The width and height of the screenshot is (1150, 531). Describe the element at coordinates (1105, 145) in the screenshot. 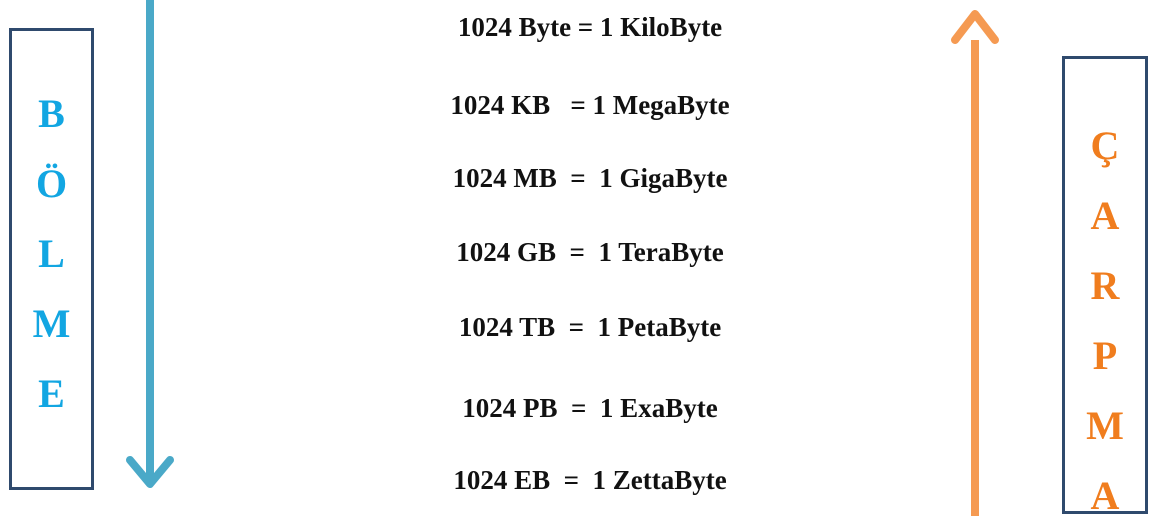

I see `carpma-letter: Ç` at that location.